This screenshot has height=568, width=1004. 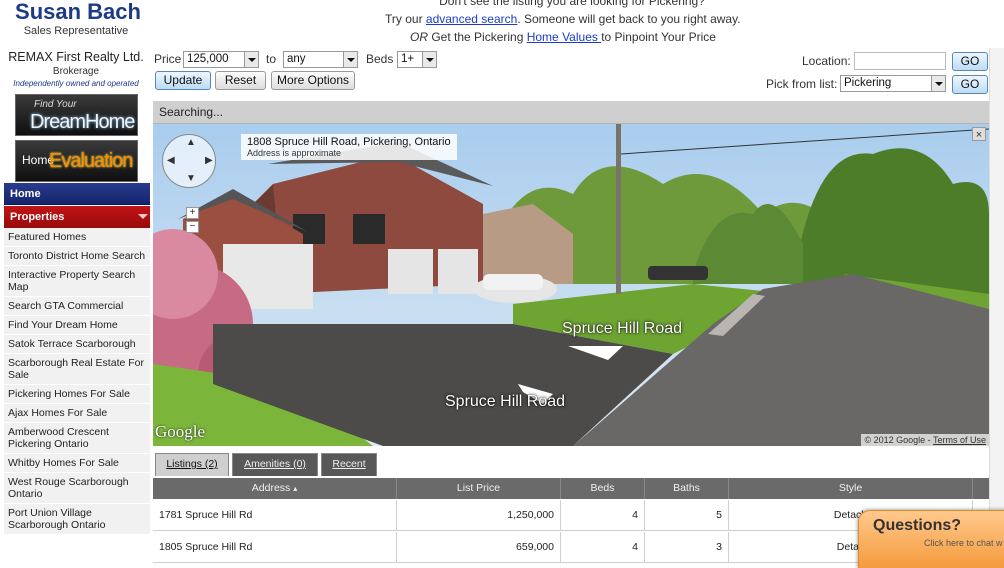 What do you see at coordinates (687, 515) in the screenshot?
I see `row-baths: 5` at bounding box center [687, 515].